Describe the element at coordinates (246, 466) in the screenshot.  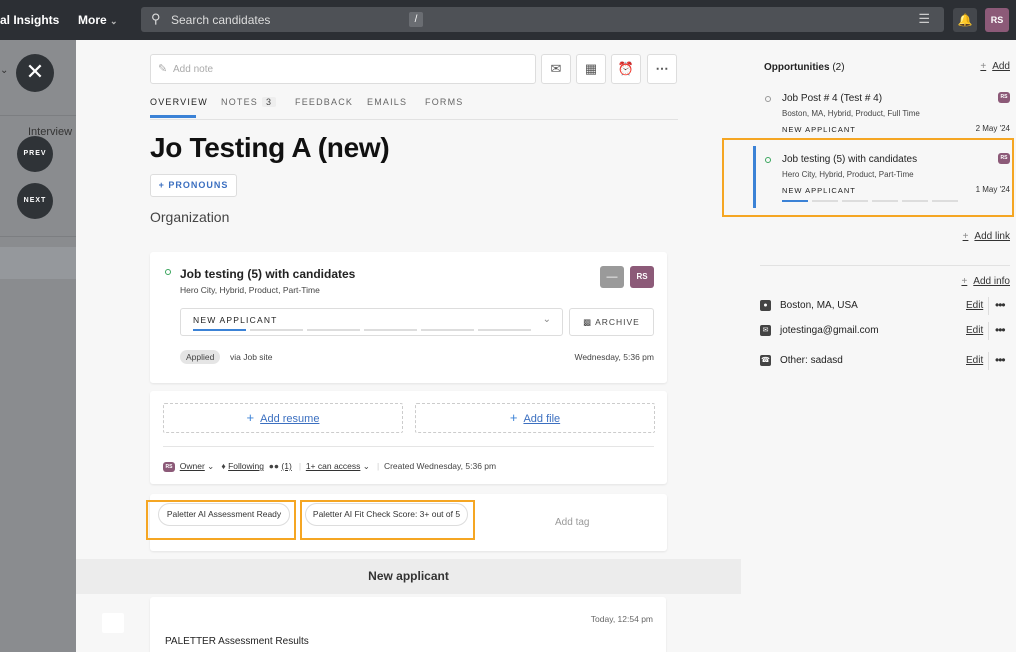
I see `following-toggle: Following` at that location.